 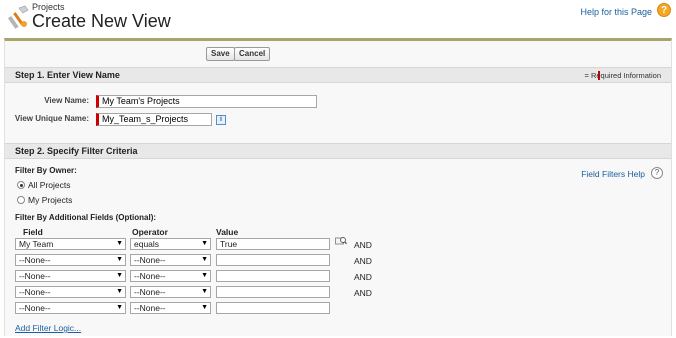 What do you see at coordinates (67, 75) in the screenshot?
I see `step1-title: Step 1. Enter View Name` at bounding box center [67, 75].